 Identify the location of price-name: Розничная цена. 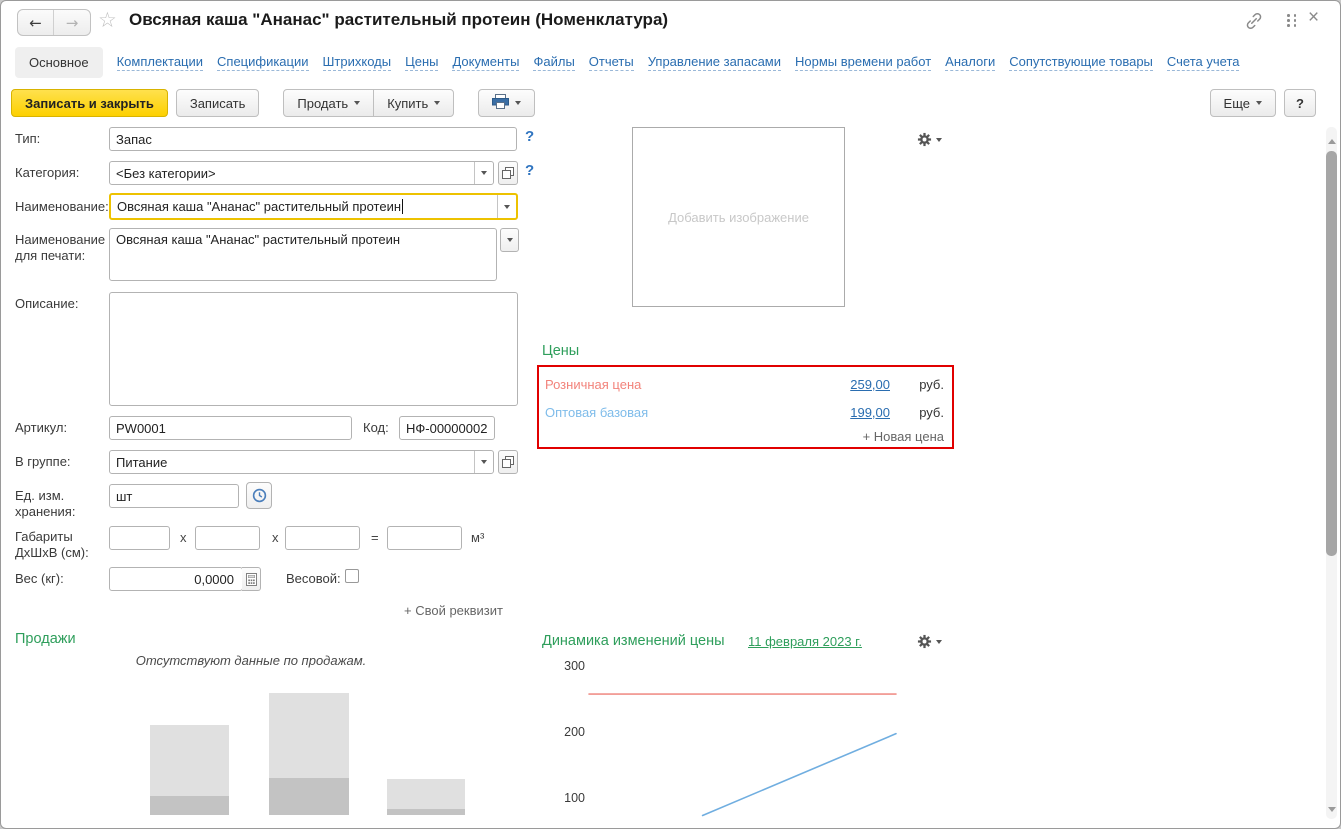
(593, 384).